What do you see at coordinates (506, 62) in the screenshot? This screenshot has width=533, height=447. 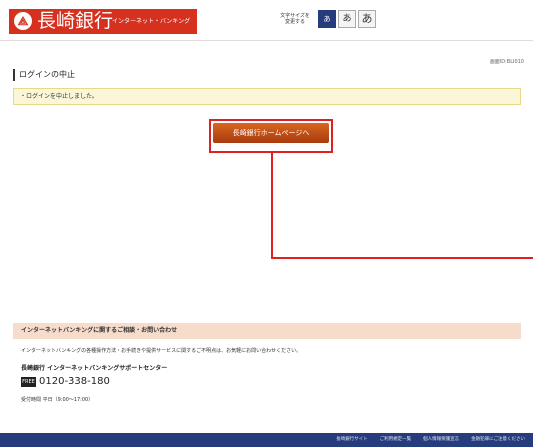 I see `screen-id: 画面ID:BLI010` at bounding box center [506, 62].